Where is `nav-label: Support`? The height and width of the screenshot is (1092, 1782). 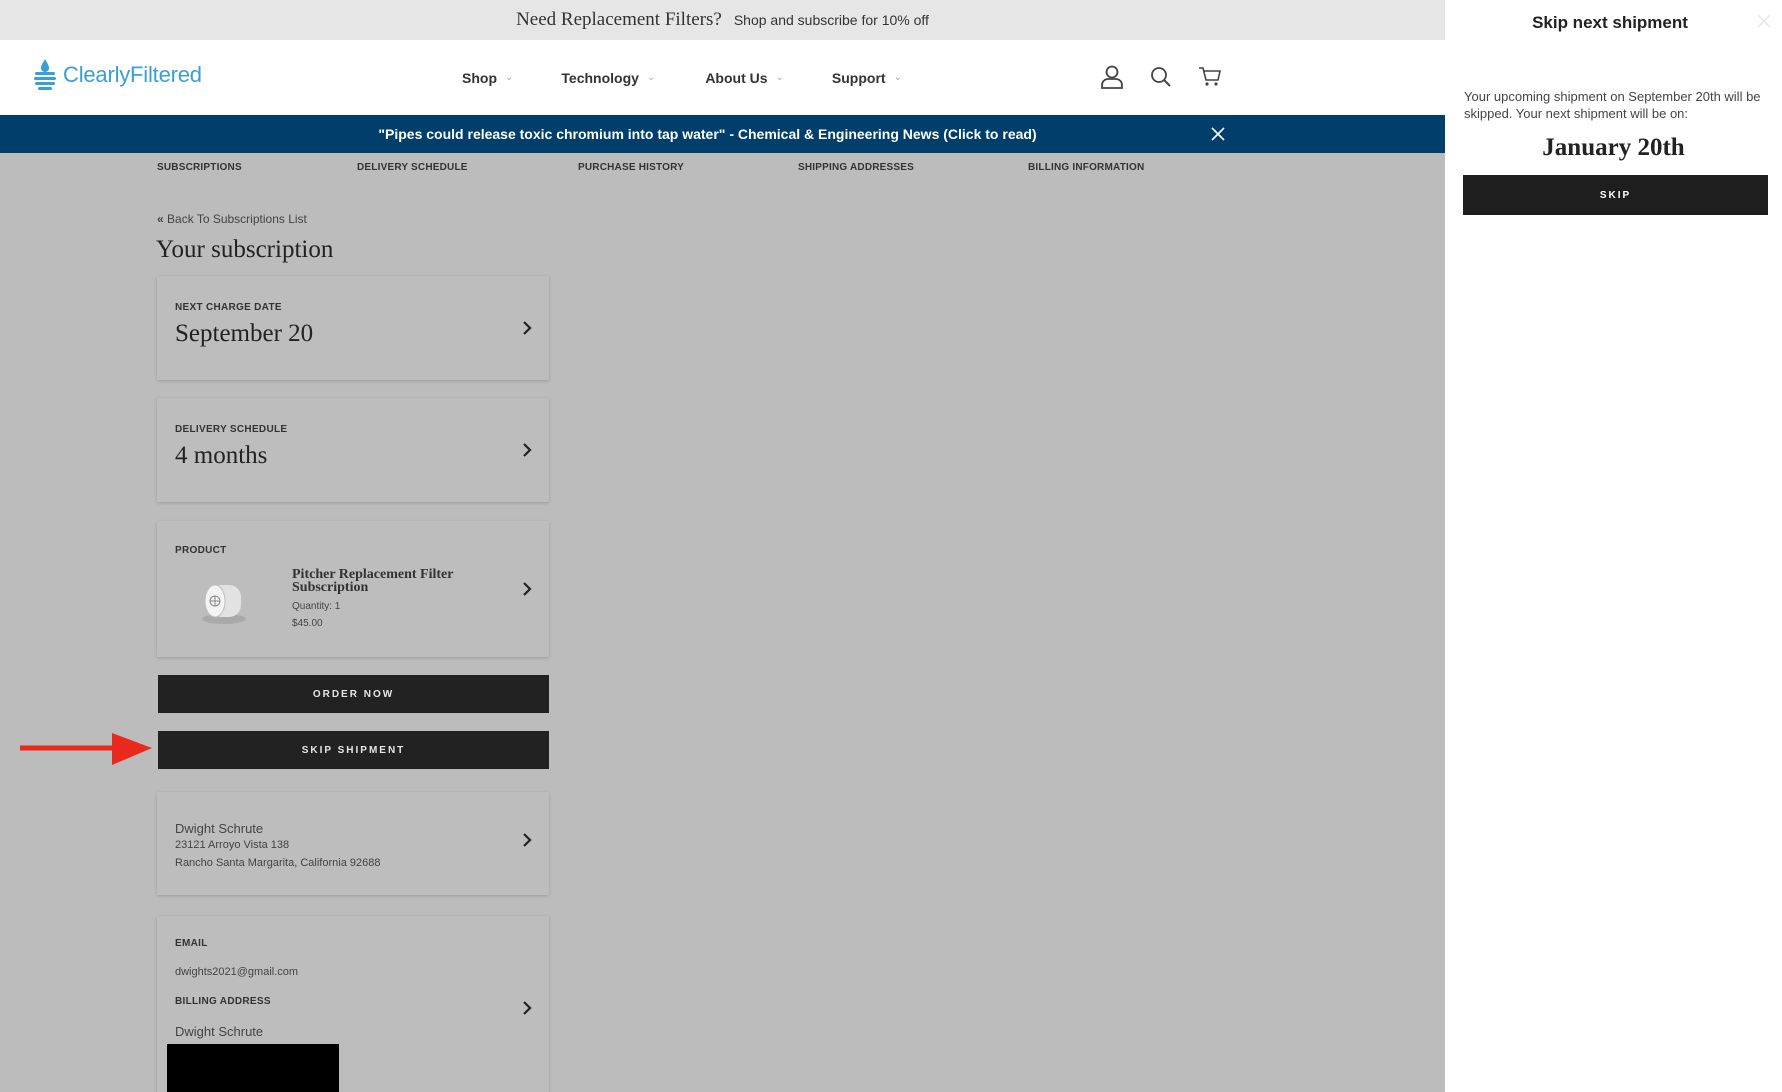 nav-label: Support is located at coordinates (858, 77).